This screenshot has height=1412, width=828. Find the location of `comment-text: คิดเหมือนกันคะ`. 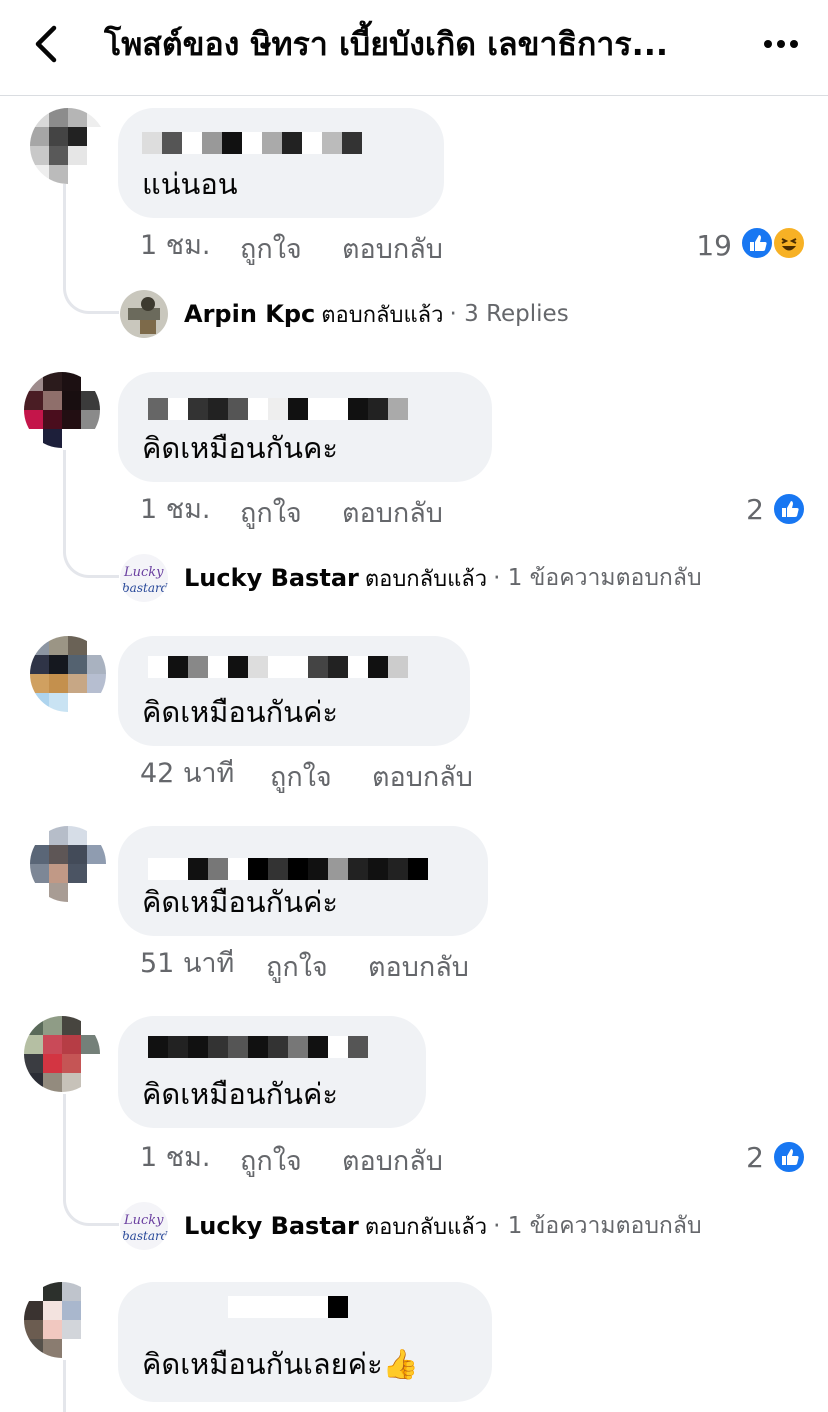

comment-text: คิดเหมือนกันคะ is located at coordinates (240, 448).